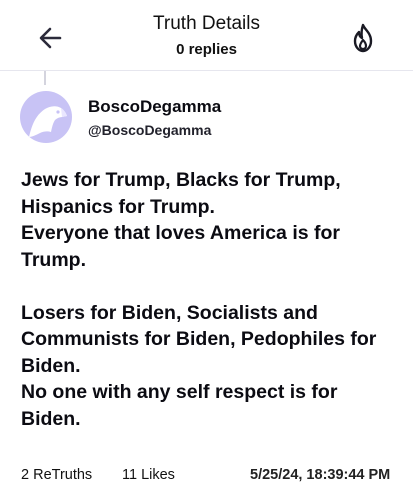 This screenshot has width=413, height=500. I want to click on post-timestamp: 5/25/24, 18:39:44 PM, so click(320, 475).